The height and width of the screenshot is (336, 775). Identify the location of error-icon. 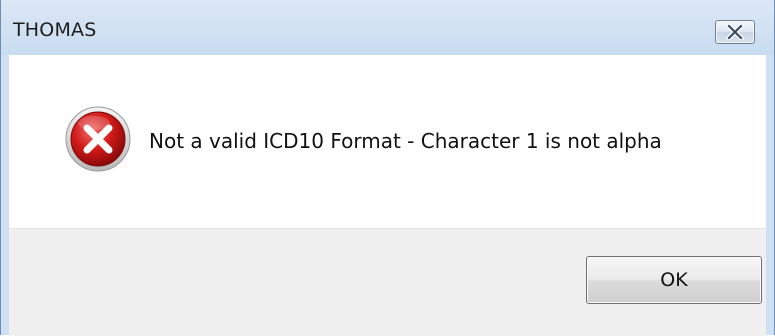
(98, 139).